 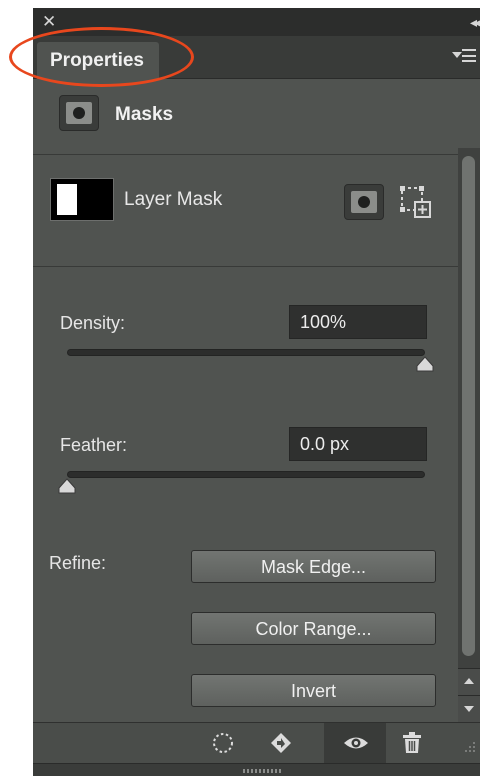 What do you see at coordinates (358, 444) in the screenshot?
I see `feather-field: 0.0 px` at bounding box center [358, 444].